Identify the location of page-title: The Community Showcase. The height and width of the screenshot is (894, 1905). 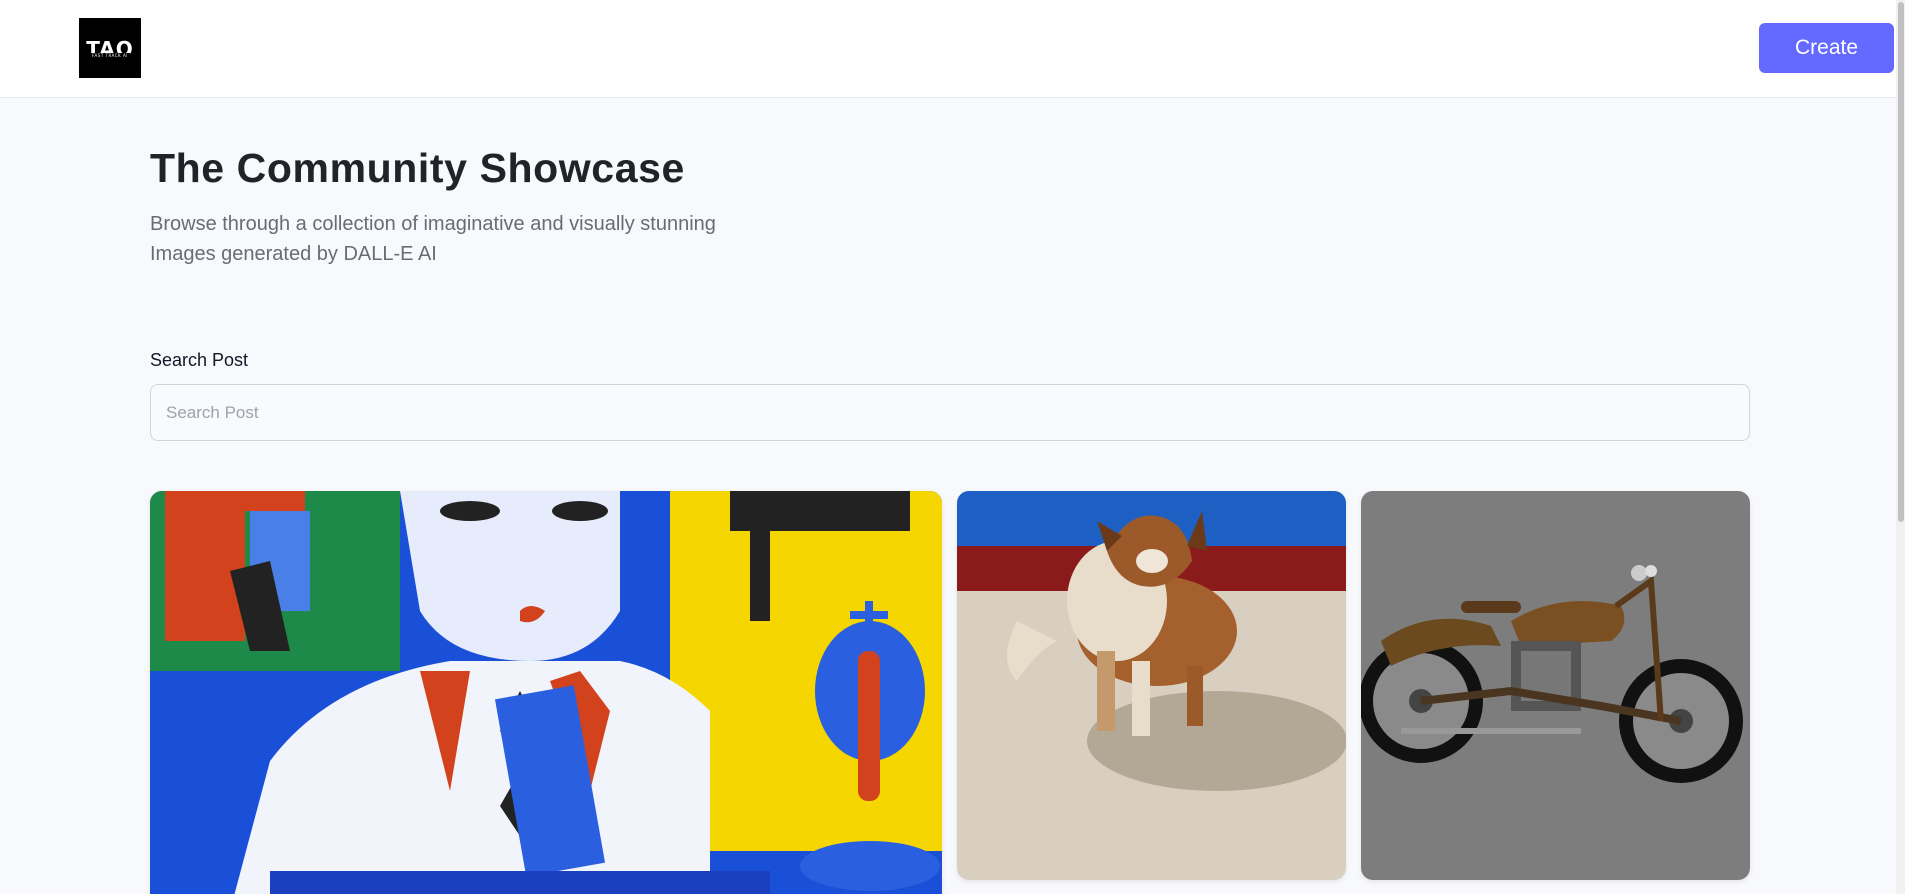
(417, 168).